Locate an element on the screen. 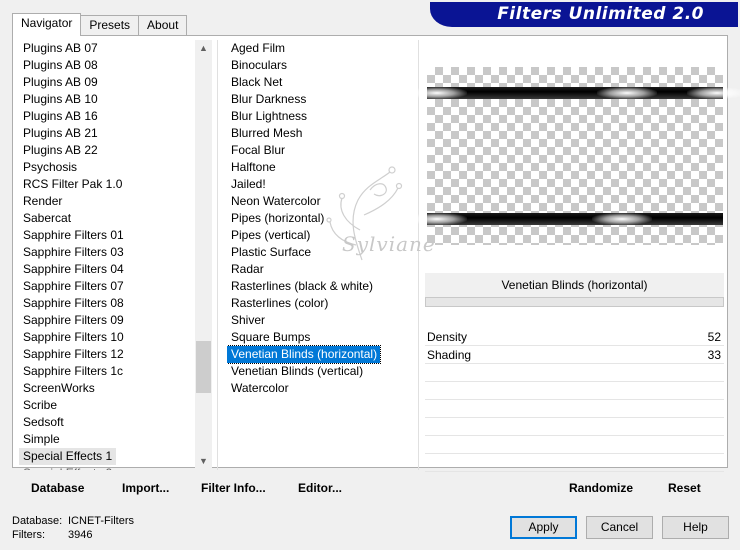 The image size is (740, 550). category-item: Plugins AB 22 is located at coordinates (107, 150).